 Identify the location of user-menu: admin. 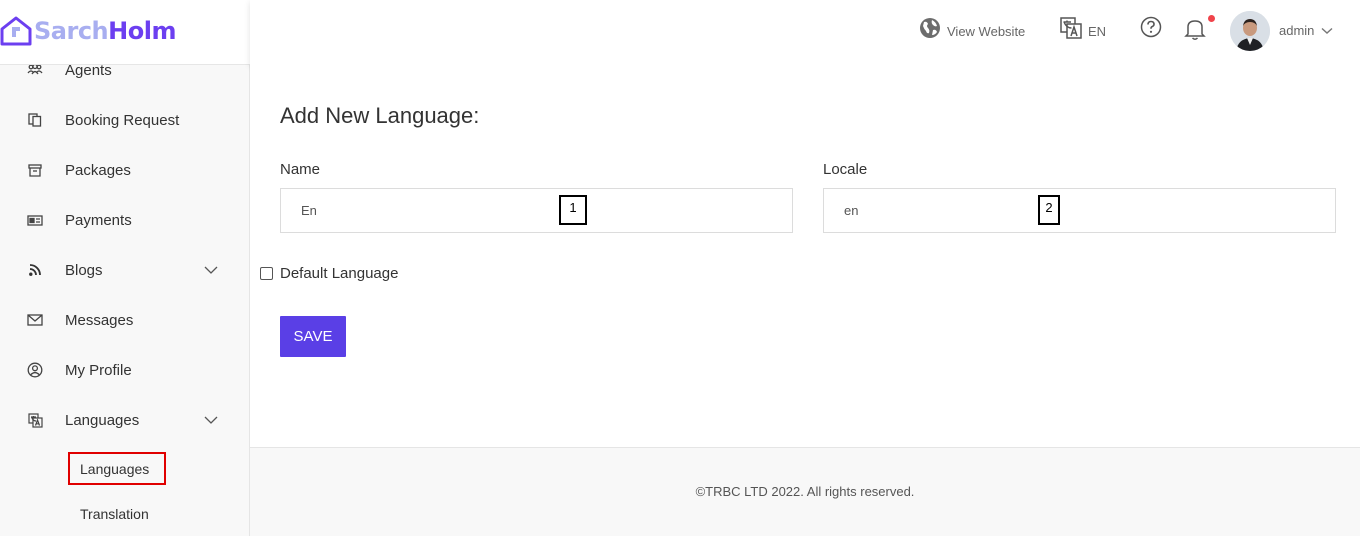
(1306, 30).